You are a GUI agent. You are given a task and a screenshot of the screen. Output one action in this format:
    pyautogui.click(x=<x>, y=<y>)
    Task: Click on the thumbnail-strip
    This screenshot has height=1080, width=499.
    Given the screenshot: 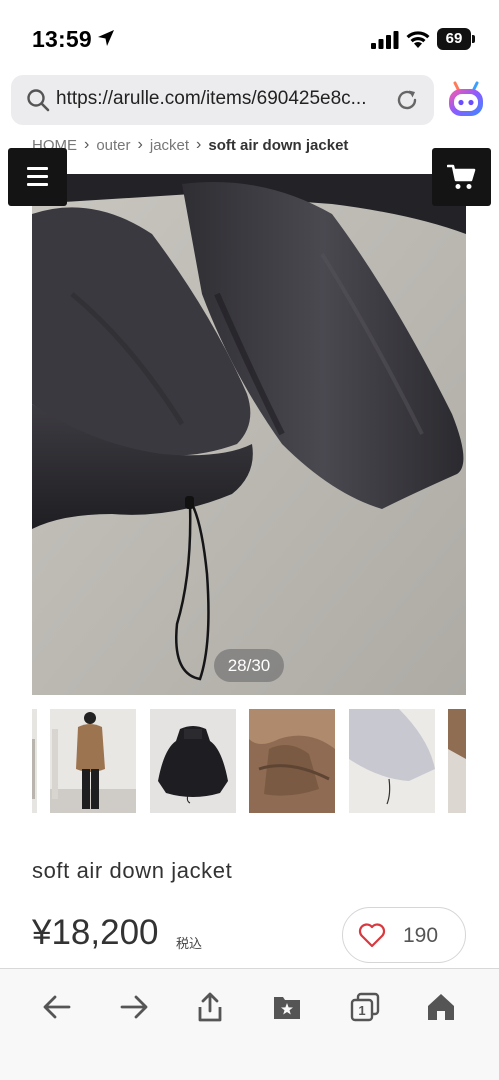 What is the action you would take?
    pyautogui.click(x=249, y=761)
    